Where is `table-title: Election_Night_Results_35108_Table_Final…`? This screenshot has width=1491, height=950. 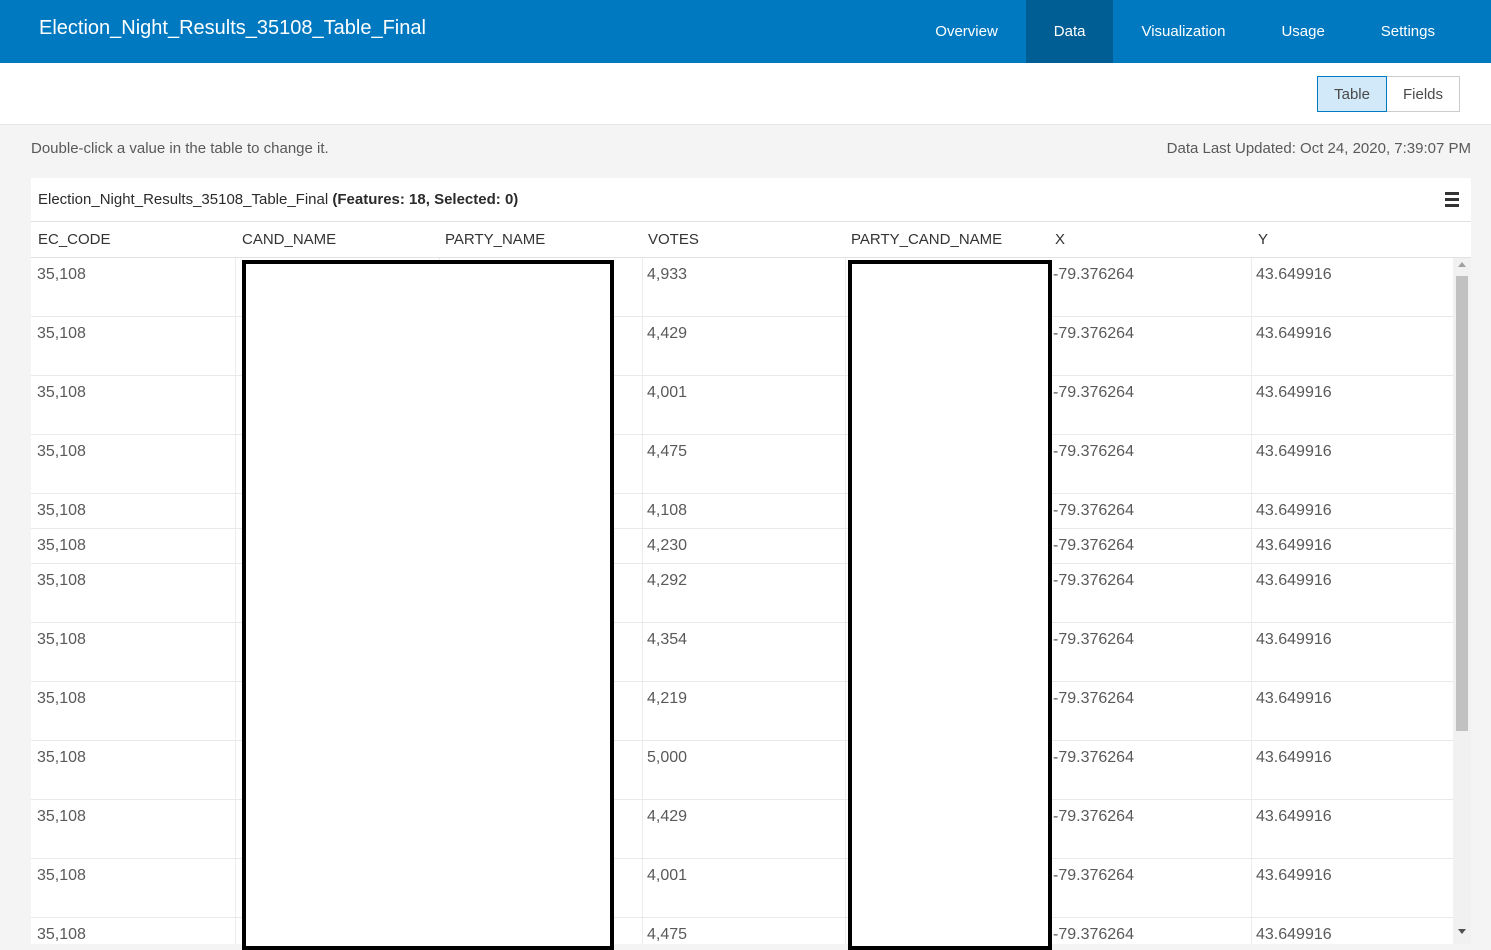
table-title: Election_Night_Results_35108_Table_Final… is located at coordinates (278, 199).